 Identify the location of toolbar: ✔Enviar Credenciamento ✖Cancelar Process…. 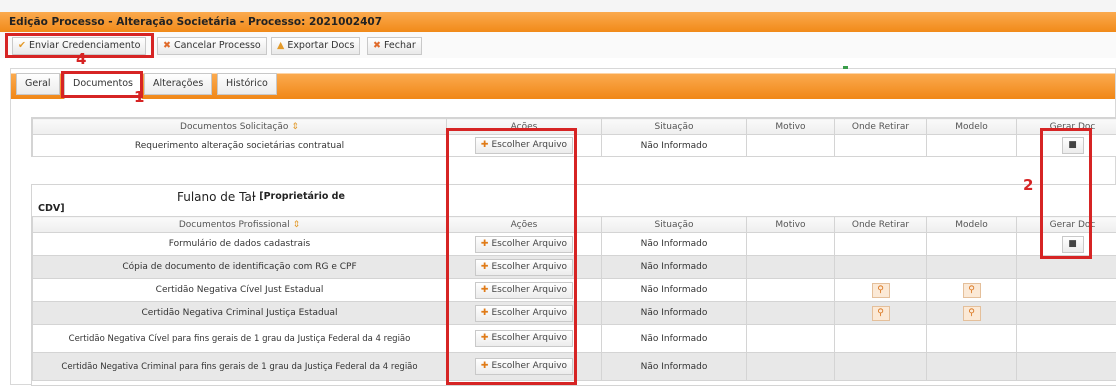
(558, 45).